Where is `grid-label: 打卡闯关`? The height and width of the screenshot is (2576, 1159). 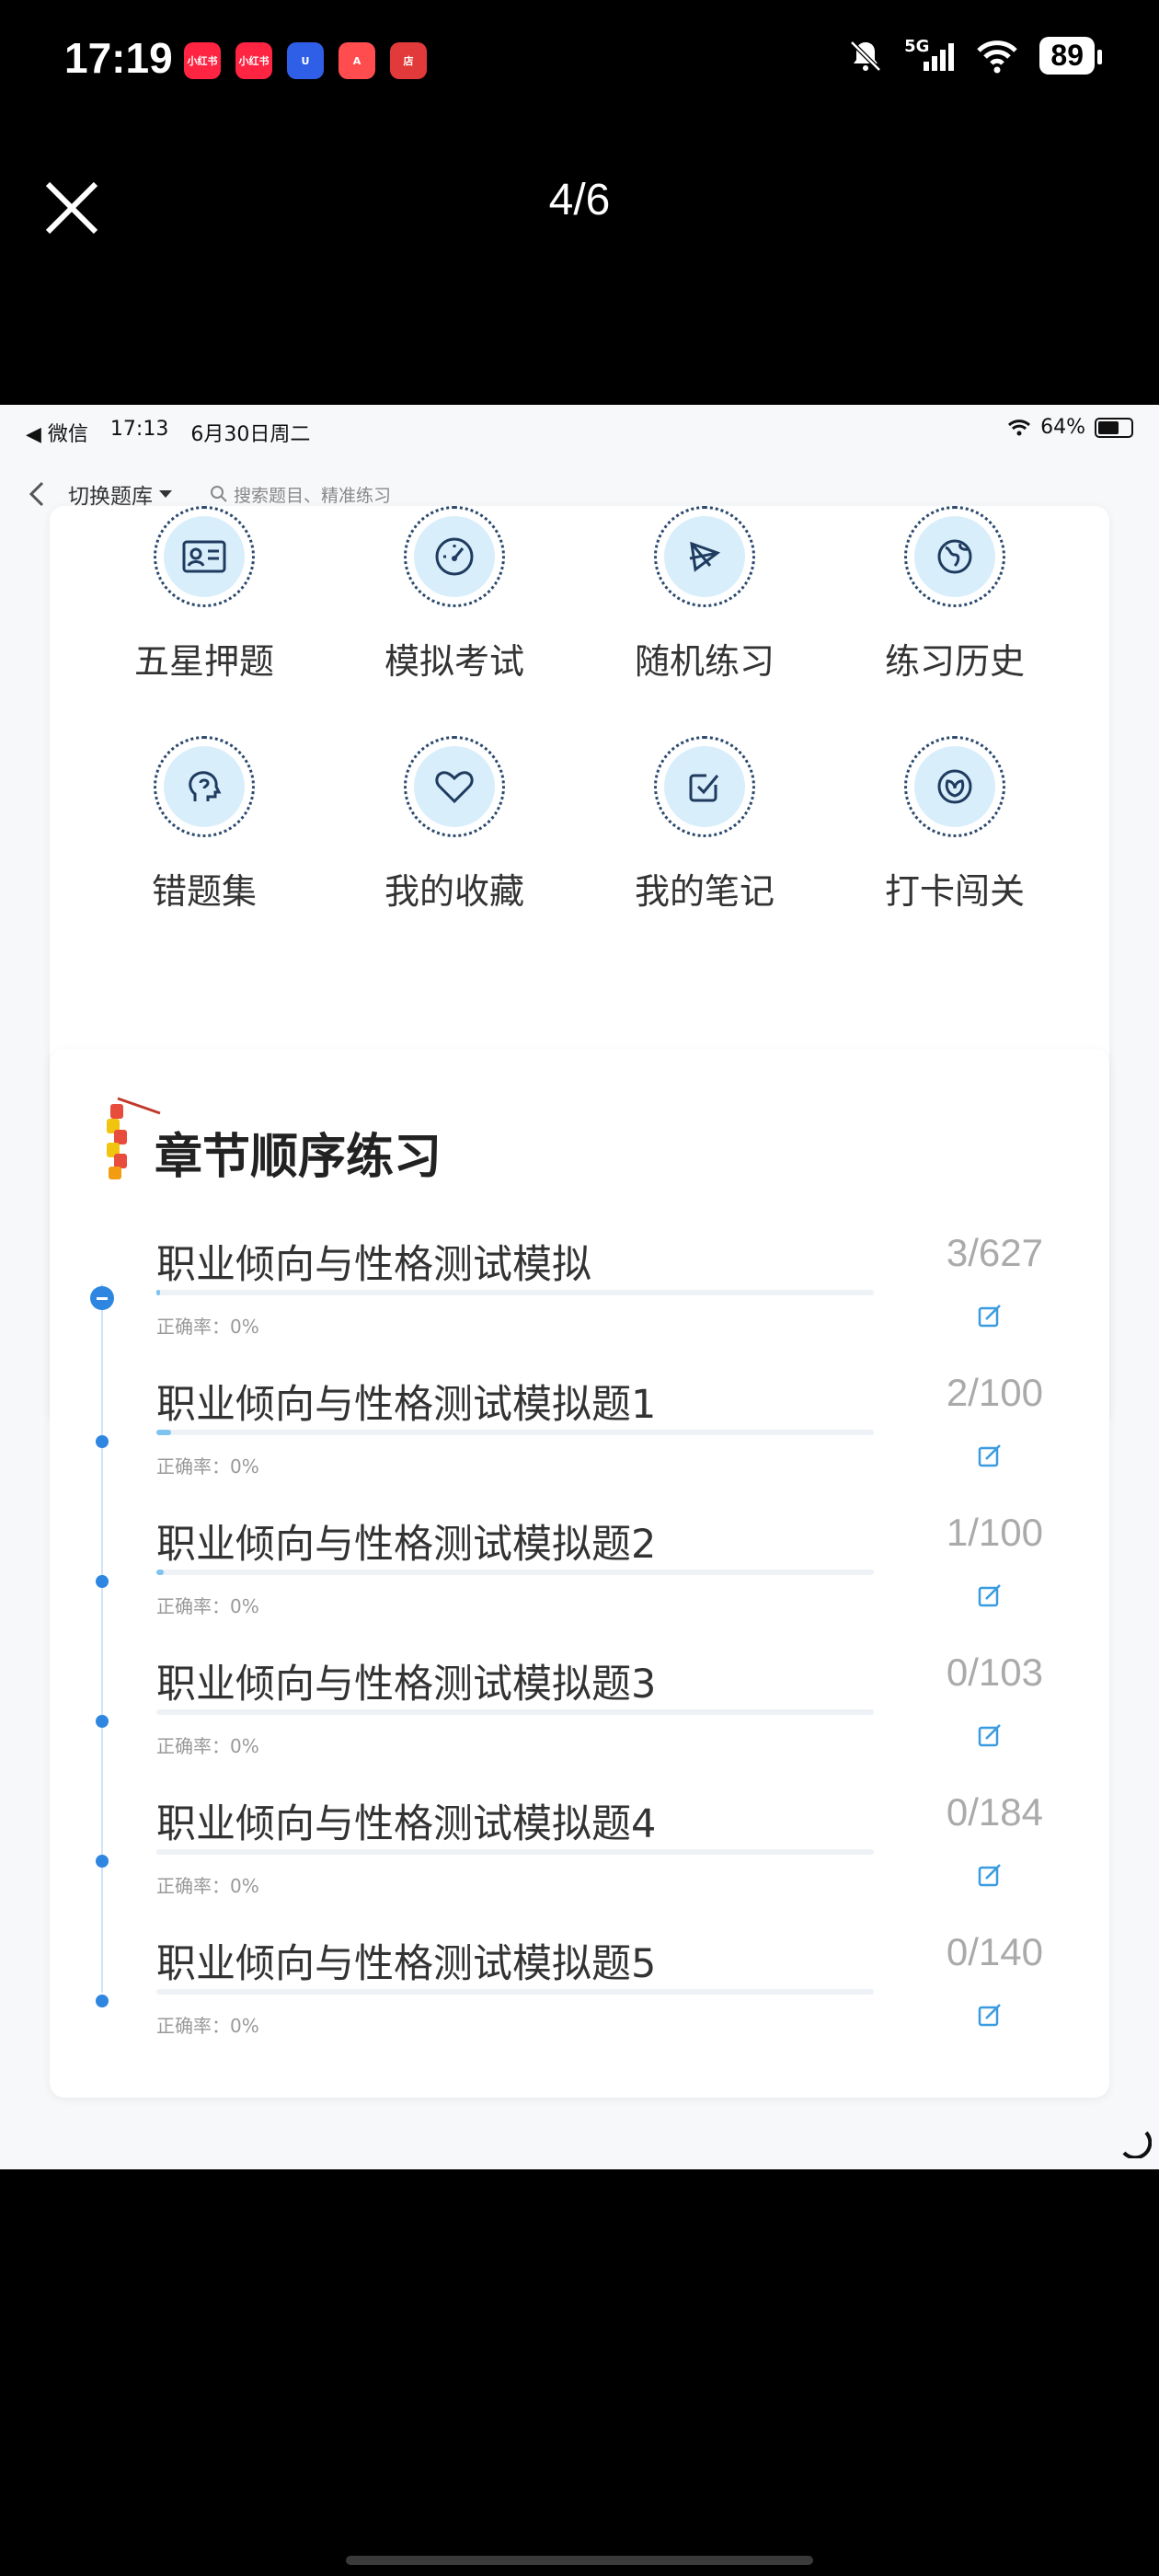
grid-label: 打卡闯关 is located at coordinates (954, 891).